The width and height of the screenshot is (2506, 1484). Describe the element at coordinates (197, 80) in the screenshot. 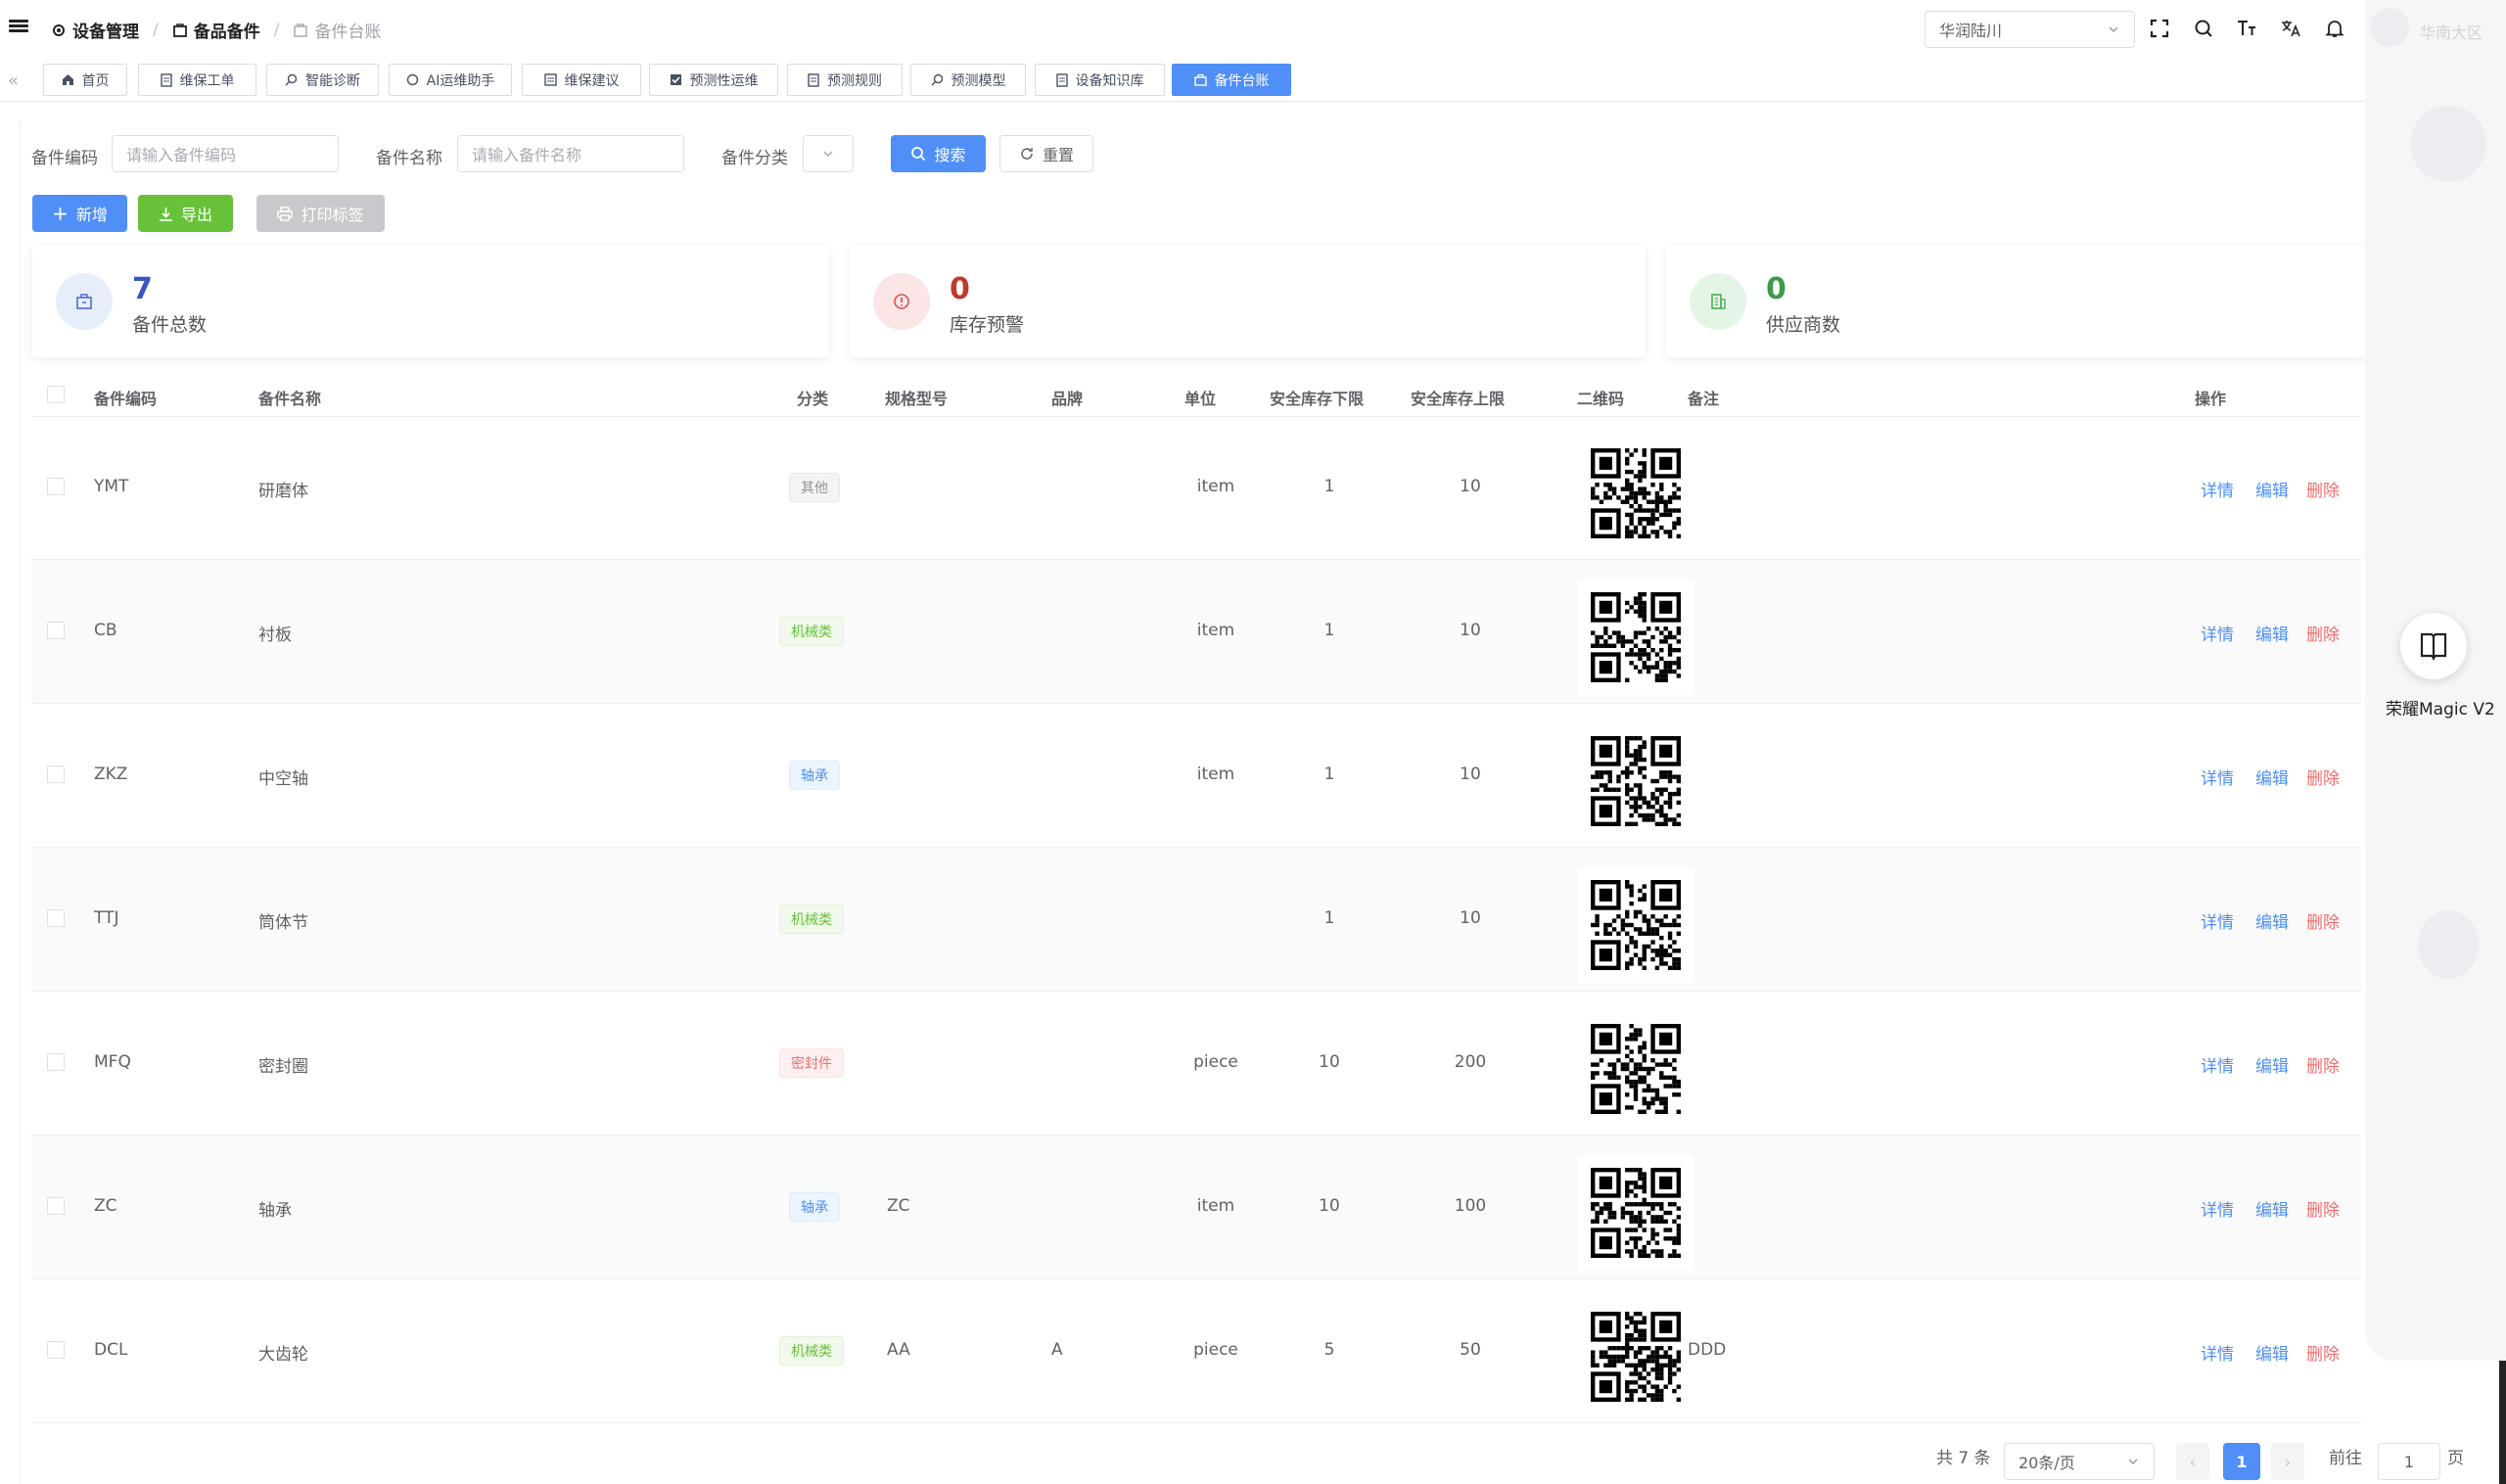

I see `tab-maintenance-order: 维保工单` at that location.